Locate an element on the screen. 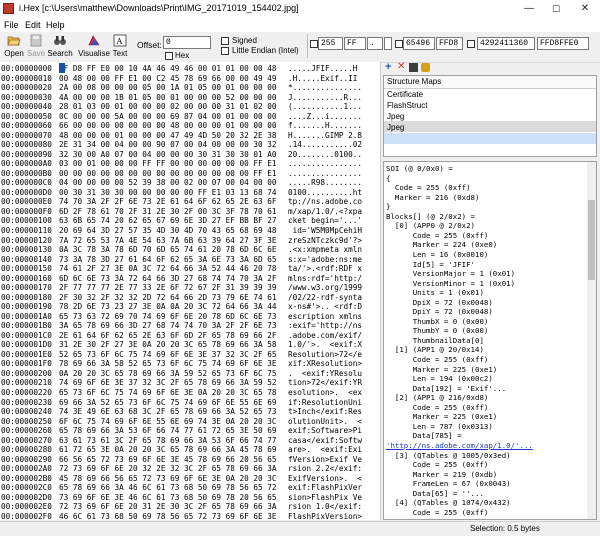 The width and height of the screenshot is (600, 536). structure-line: } is located at coordinates (388, 207).